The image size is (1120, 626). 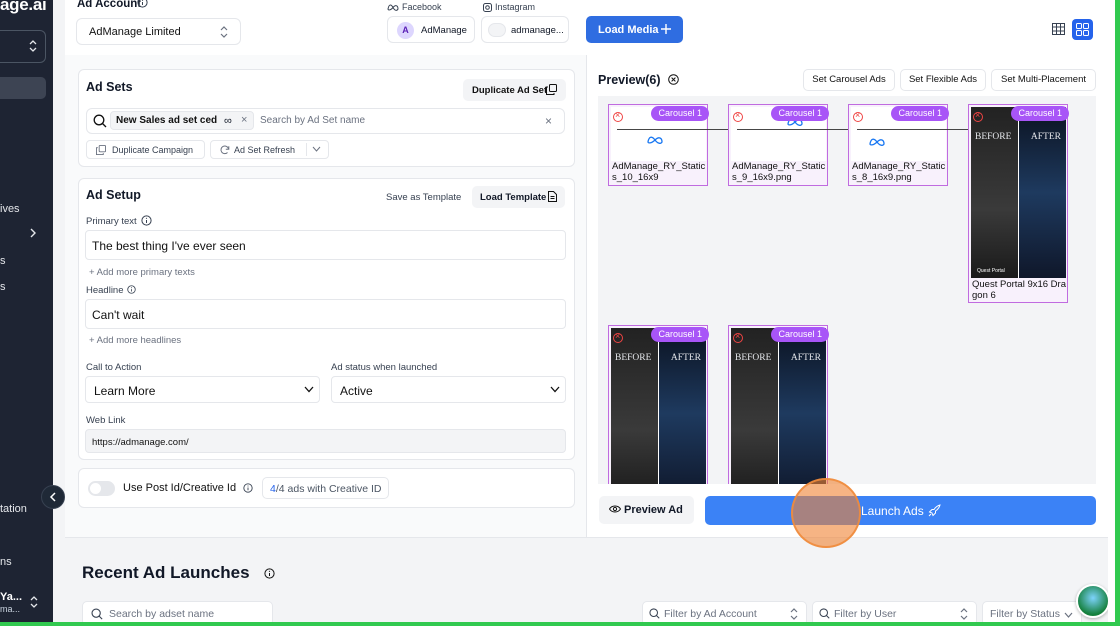 I want to click on sidebar-item-creatives: ives, so click(x=10, y=209).